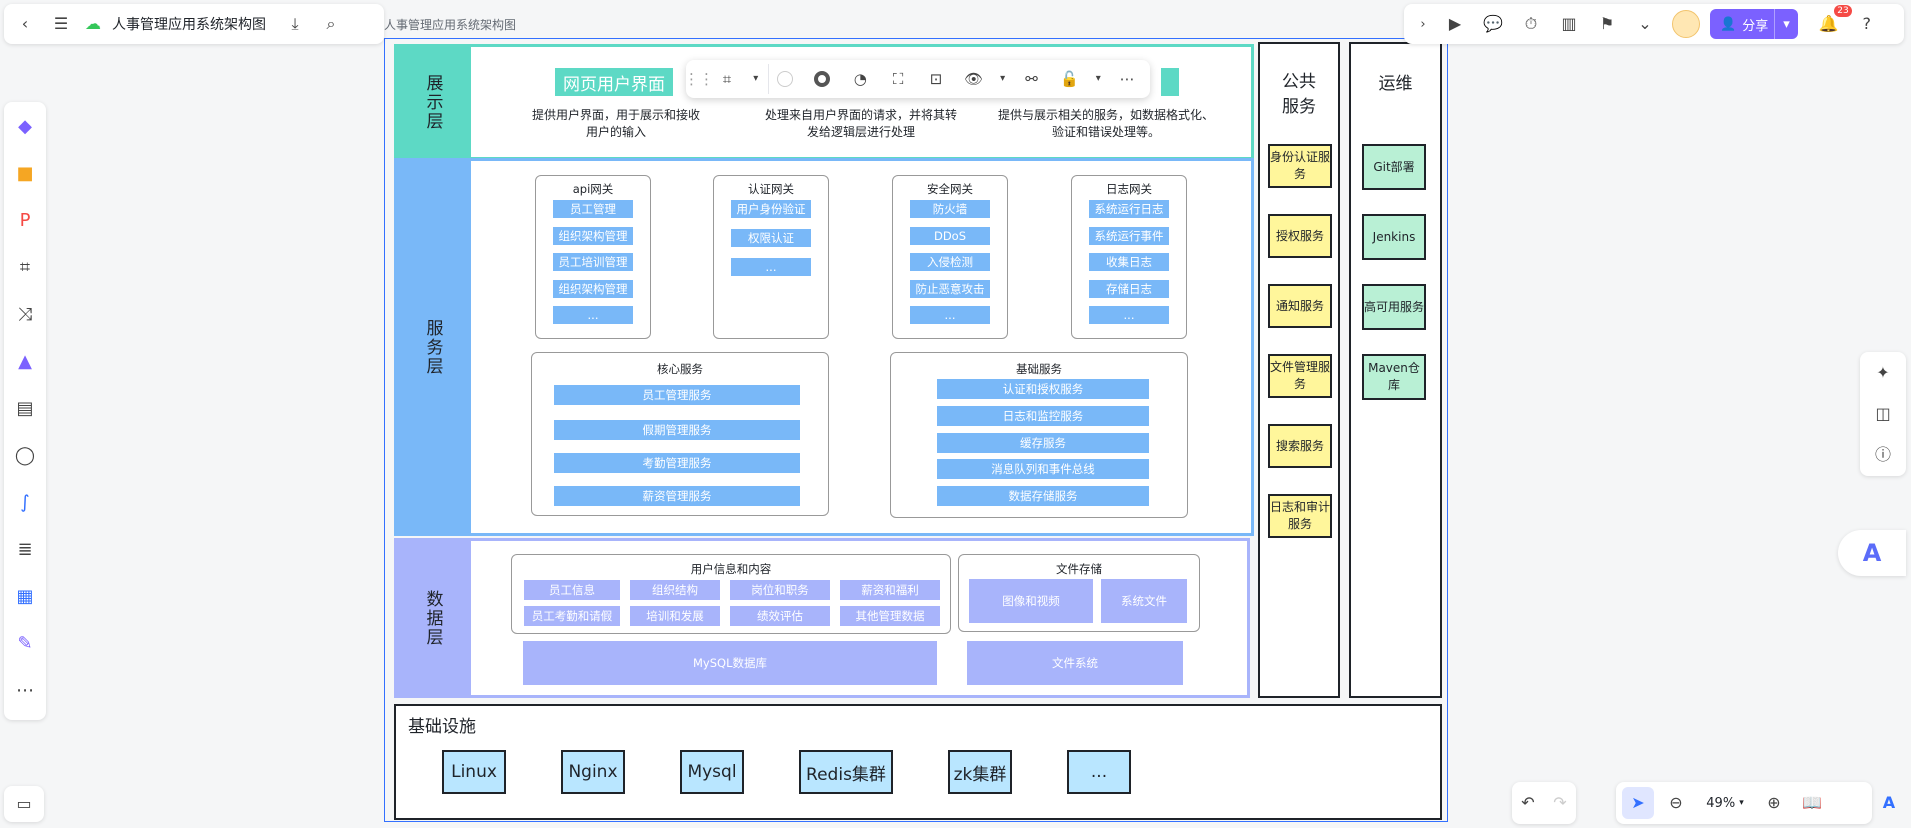 This screenshot has width=1911, height=828. What do you see at coordinates (677, 395) in the screenshot?
I see `core-service-item: 员工管理服务` at bounding box center [677, 395].